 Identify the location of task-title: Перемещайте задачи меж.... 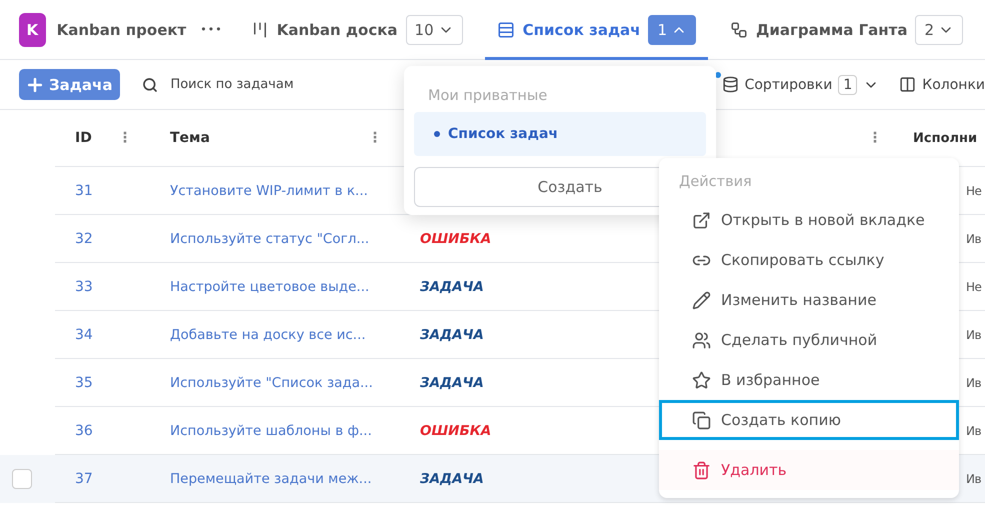
(271, 478).